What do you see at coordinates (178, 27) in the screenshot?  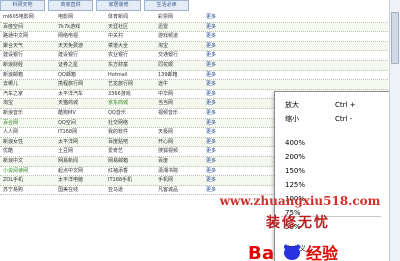 I see `site-link: 迅雷` at bounding box center [178, 27].